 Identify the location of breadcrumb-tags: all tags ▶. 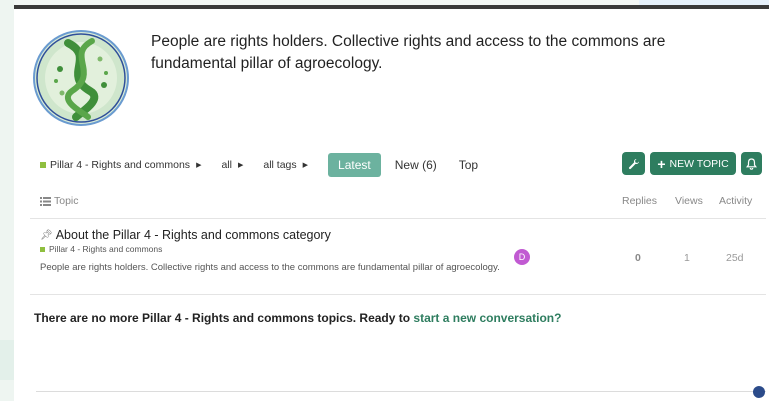
(285, 165).